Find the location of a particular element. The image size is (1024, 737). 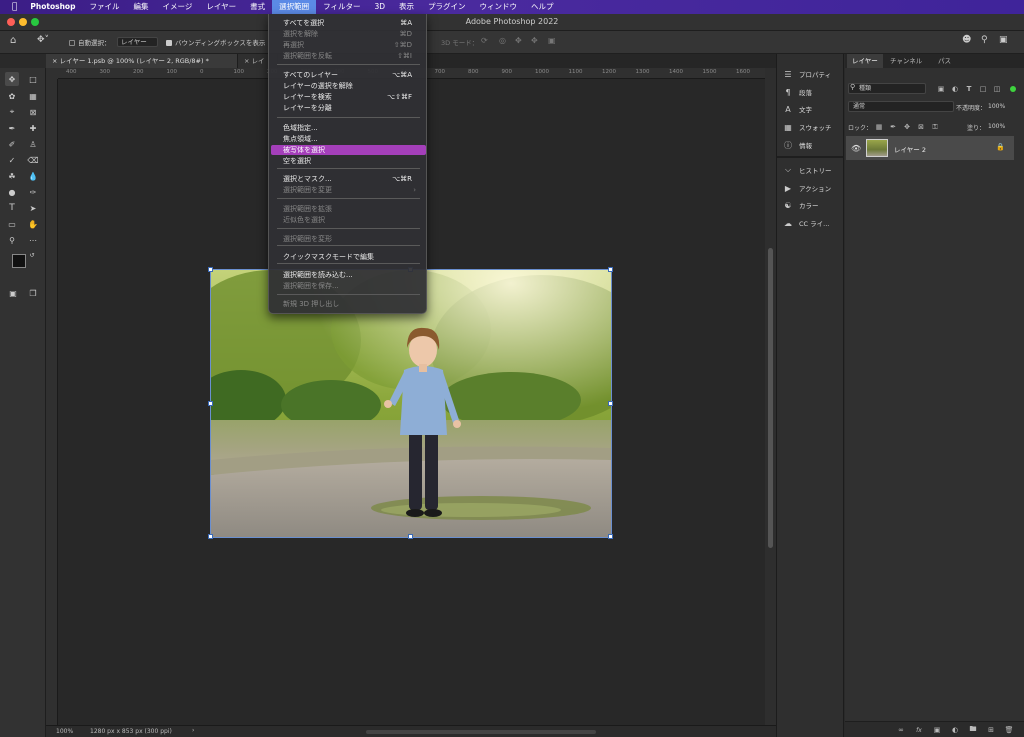

panel-swatches: ▦ スウォッチ is located at coordinates (807, 127).